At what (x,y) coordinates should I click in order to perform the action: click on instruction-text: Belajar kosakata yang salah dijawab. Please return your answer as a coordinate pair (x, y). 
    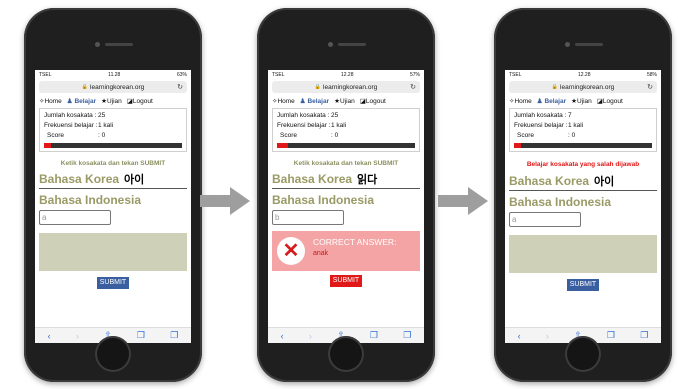
    Looking at the image, I should click on (583, 164).